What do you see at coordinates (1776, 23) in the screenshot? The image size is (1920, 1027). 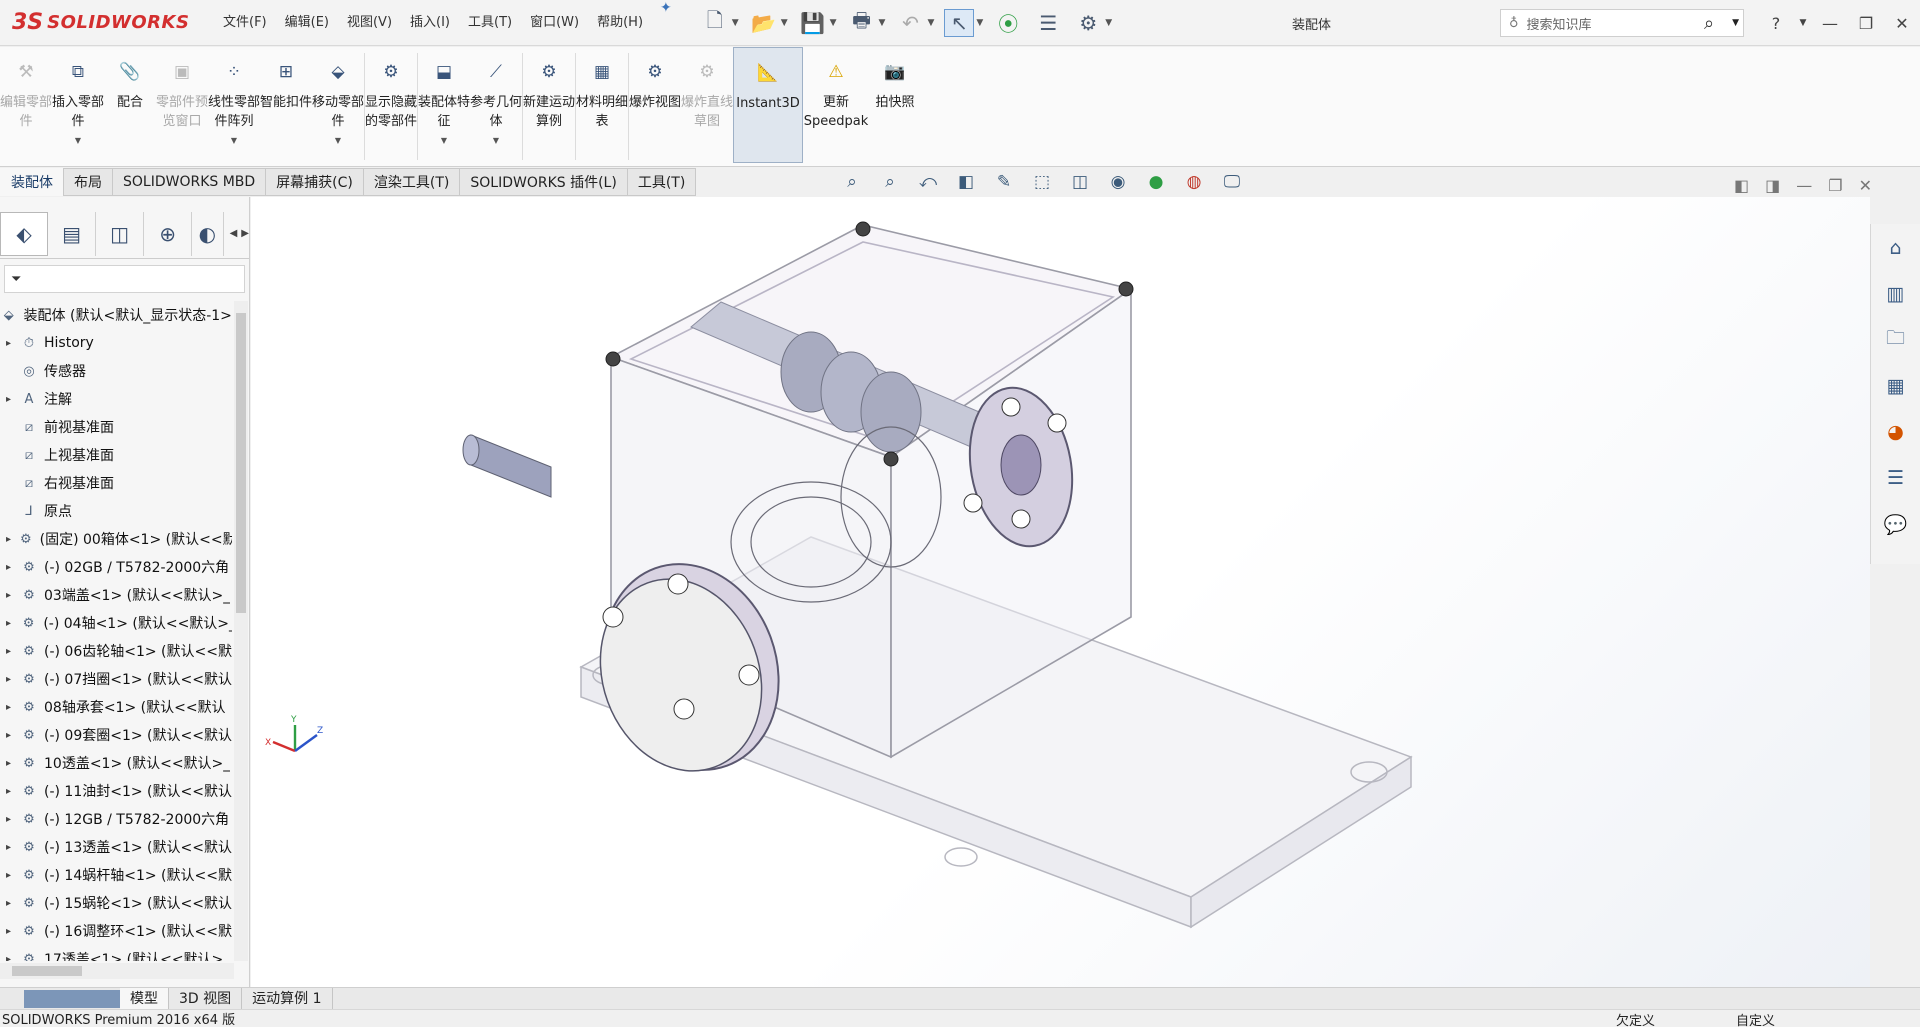 I see `help-icon: ?` at bounding box center [1776, 23].